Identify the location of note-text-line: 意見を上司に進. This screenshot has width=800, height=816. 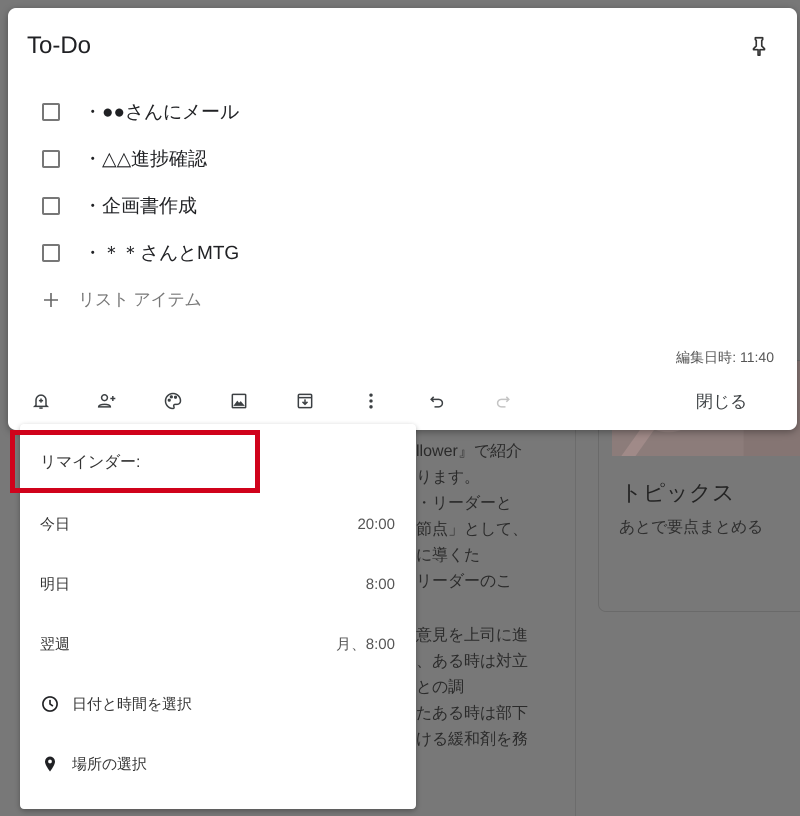
(472, 636).